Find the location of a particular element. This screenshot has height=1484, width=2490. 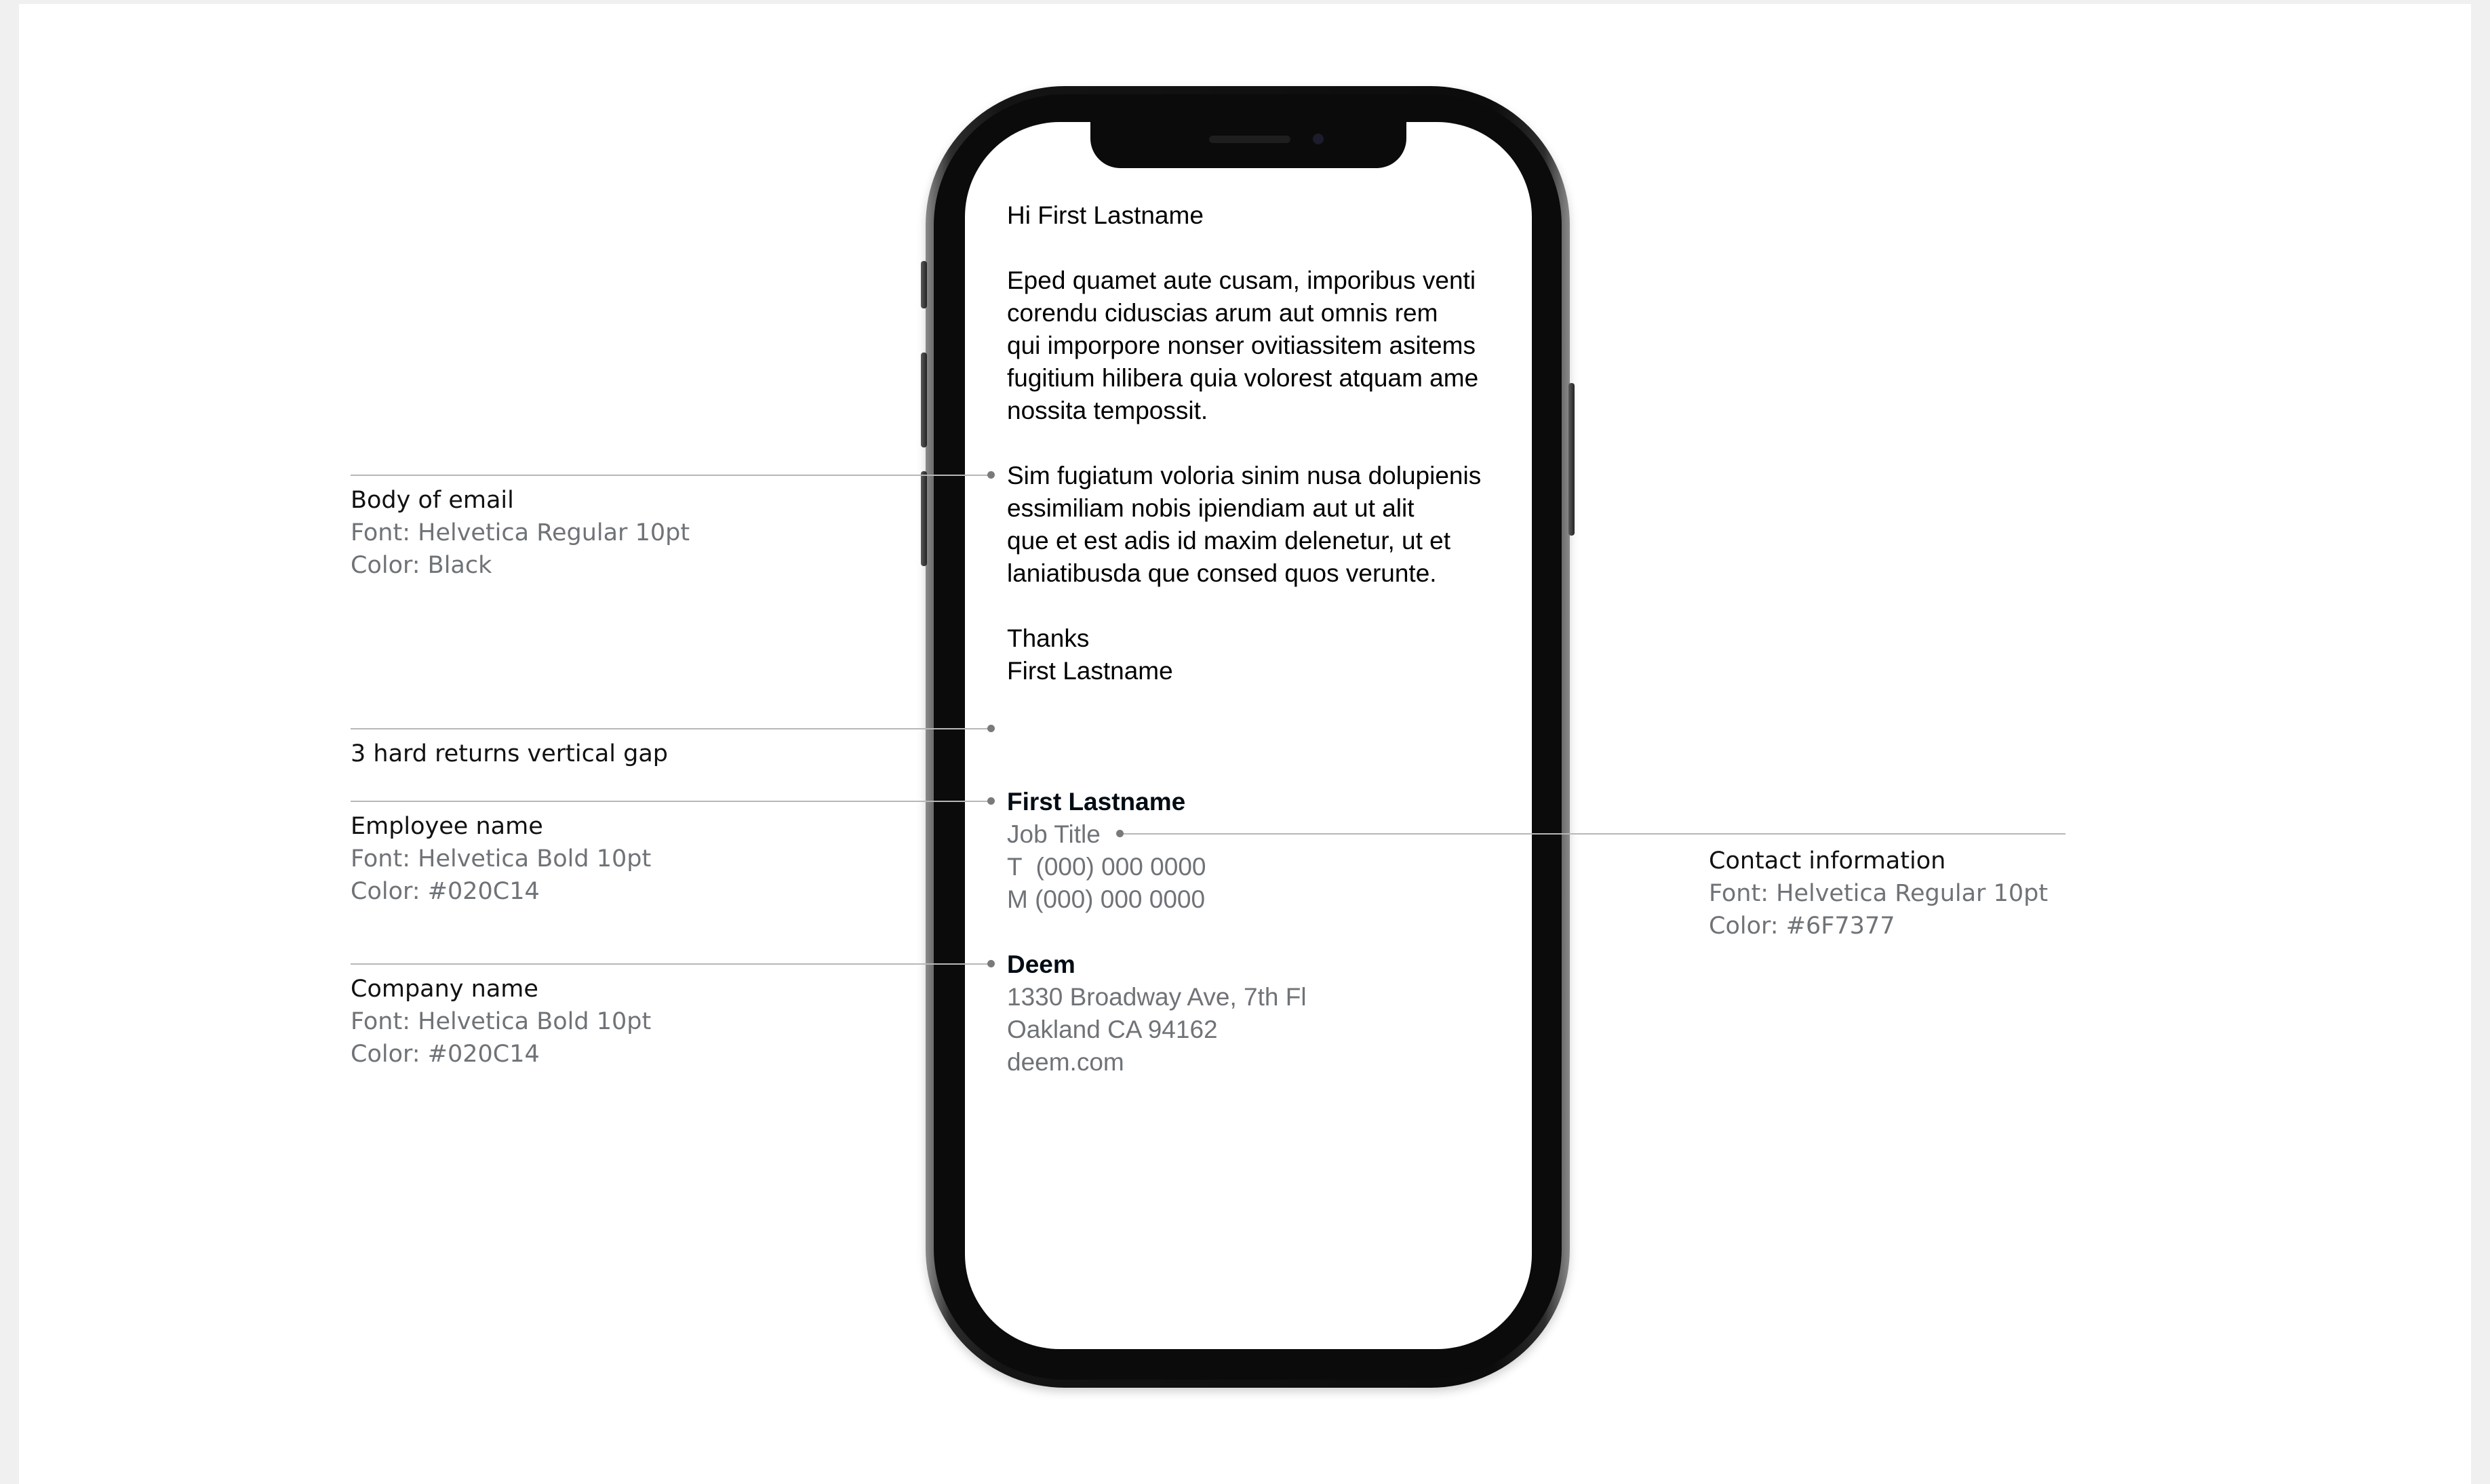

employee-annotation-color: Color: #020C14 is located at coordinates (446, 891).